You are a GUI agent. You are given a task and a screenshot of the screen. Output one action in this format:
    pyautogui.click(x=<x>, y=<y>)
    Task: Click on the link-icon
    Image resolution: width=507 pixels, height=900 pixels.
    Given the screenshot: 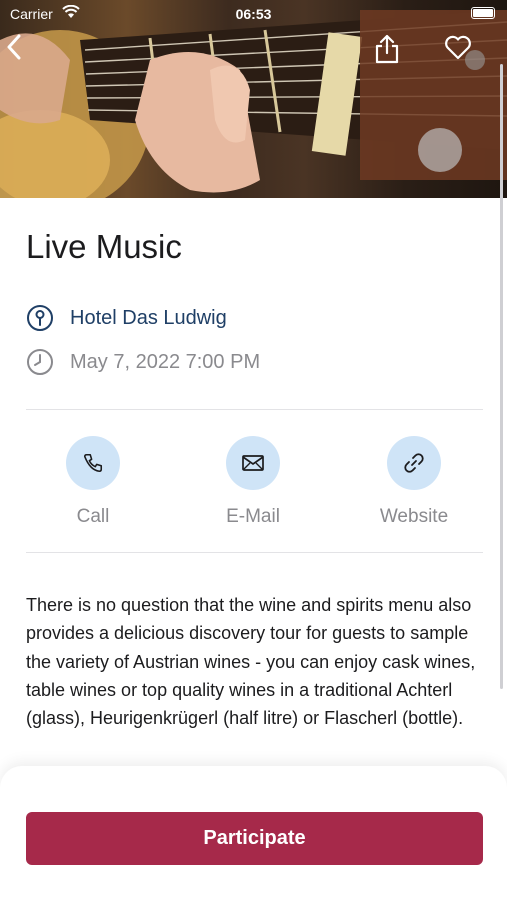 What is the action you would take?
    pyautogui.click(x=414, y=463)
    